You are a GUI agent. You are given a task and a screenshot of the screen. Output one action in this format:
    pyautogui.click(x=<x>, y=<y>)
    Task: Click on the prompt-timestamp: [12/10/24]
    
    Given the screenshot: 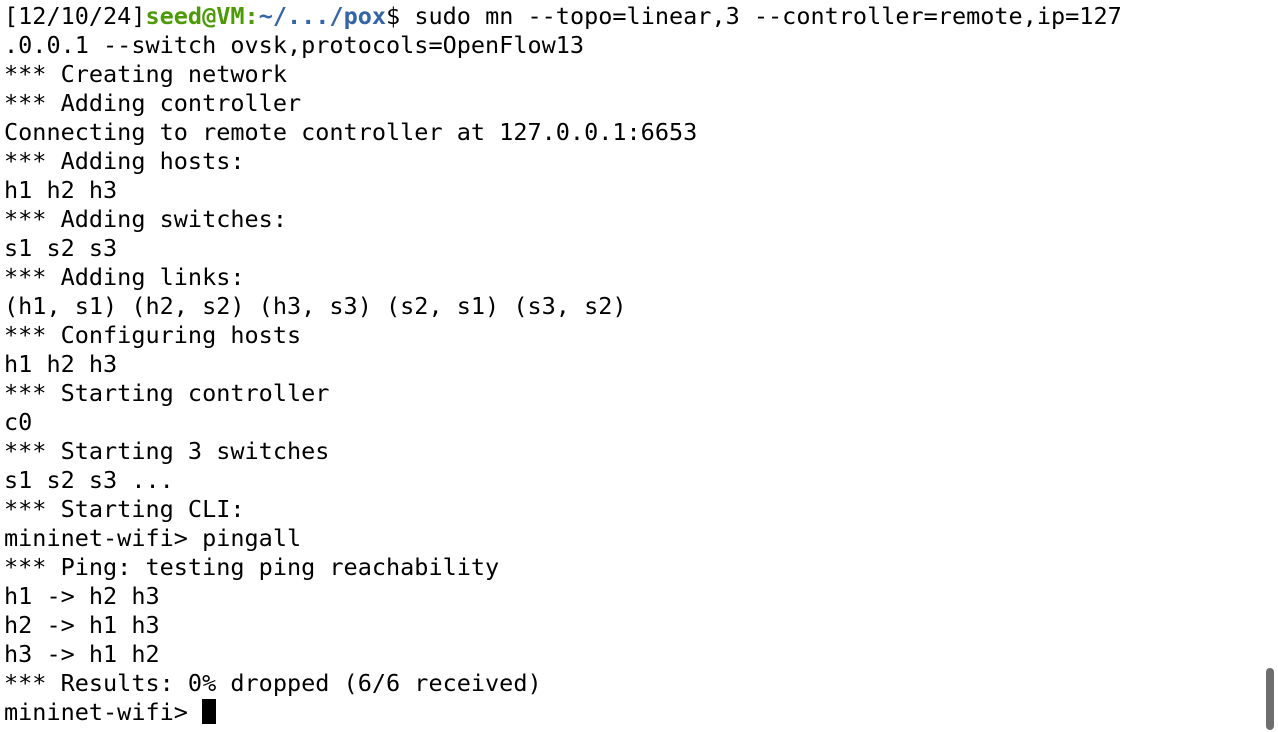 What is the action you would take?
    pyautogui.click(x=75, y=16)
    